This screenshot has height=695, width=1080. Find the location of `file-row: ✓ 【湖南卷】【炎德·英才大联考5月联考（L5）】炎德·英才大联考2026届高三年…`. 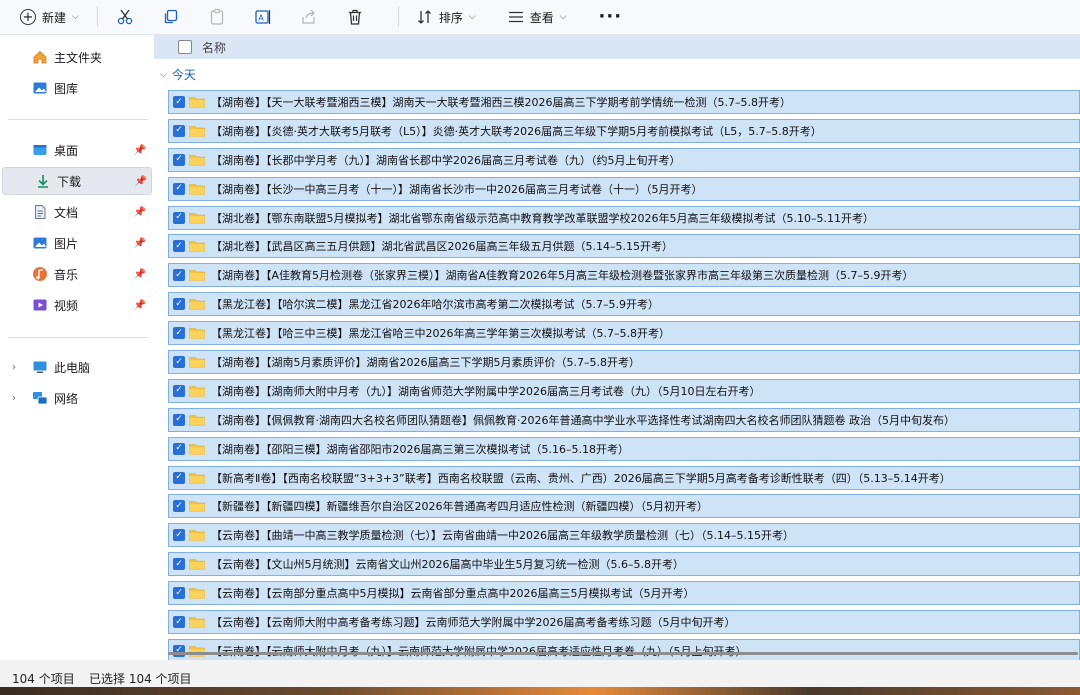

file-row: ✓ 【湖南卷】【炎德·英才大联考5月联考（L5）】炎德·英才大联考2026届高三年… is located at coordinates (624, 130).